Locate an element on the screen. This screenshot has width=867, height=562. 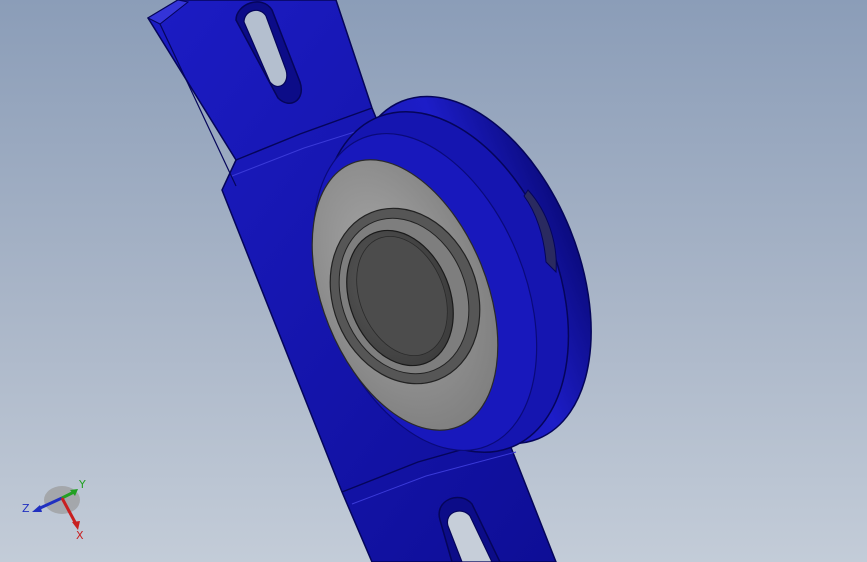
triad-z-label: Z is located at coordinates (26, 508).